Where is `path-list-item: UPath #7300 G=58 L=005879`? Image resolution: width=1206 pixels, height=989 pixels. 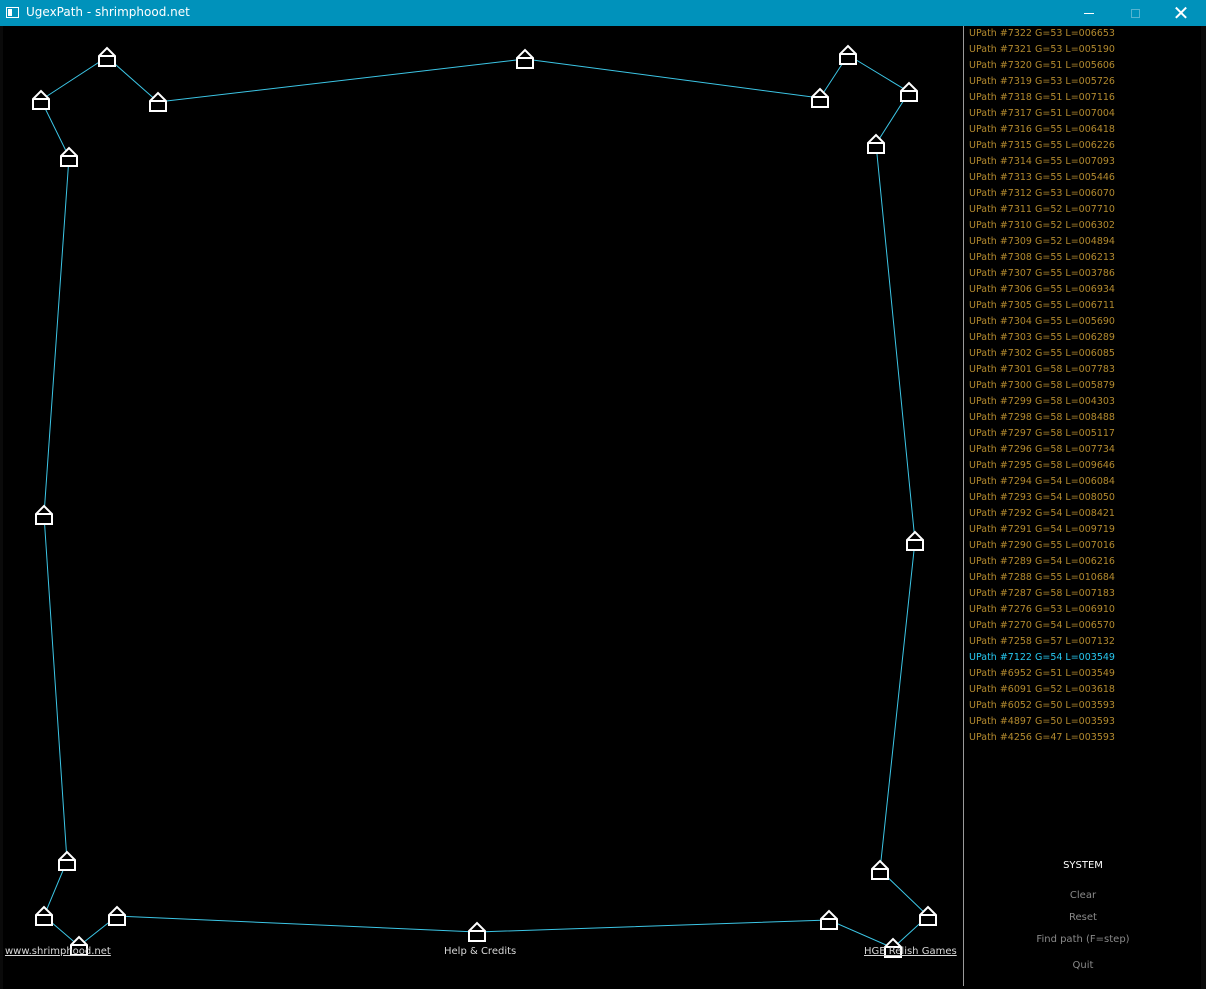
path-list-item: UPath #7300 G=58 L=005879 is located at coordinates (1042, 386).